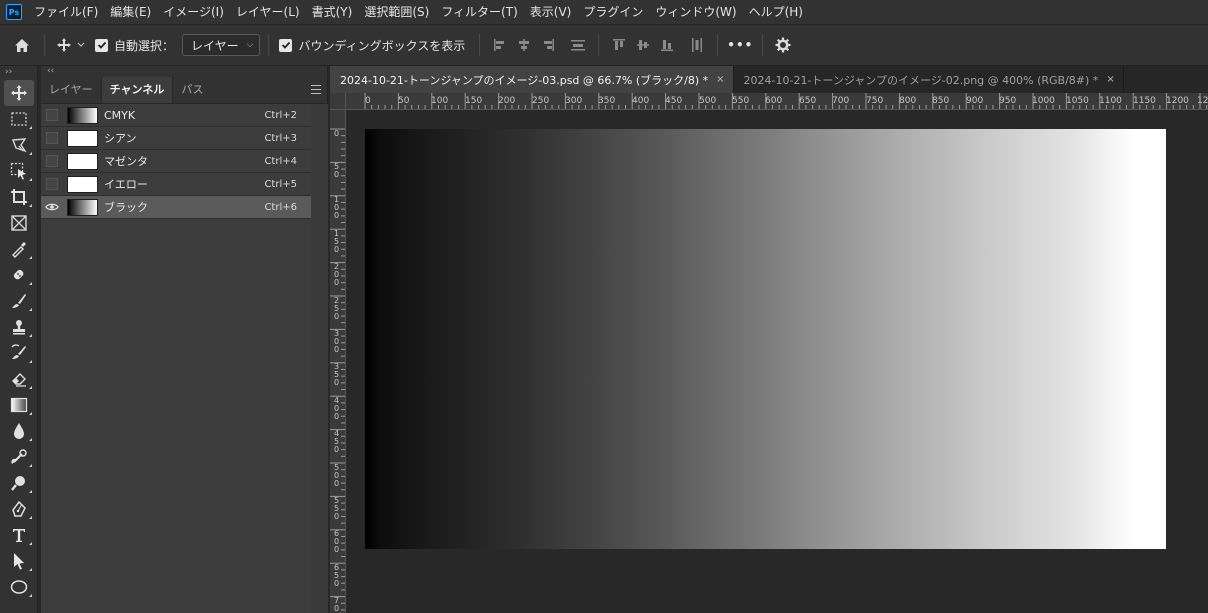 This screenshot has width=1208, height=613. Describe the element at coordinates (19, 509) in the screenshot. I see `pen-icon` at that location.